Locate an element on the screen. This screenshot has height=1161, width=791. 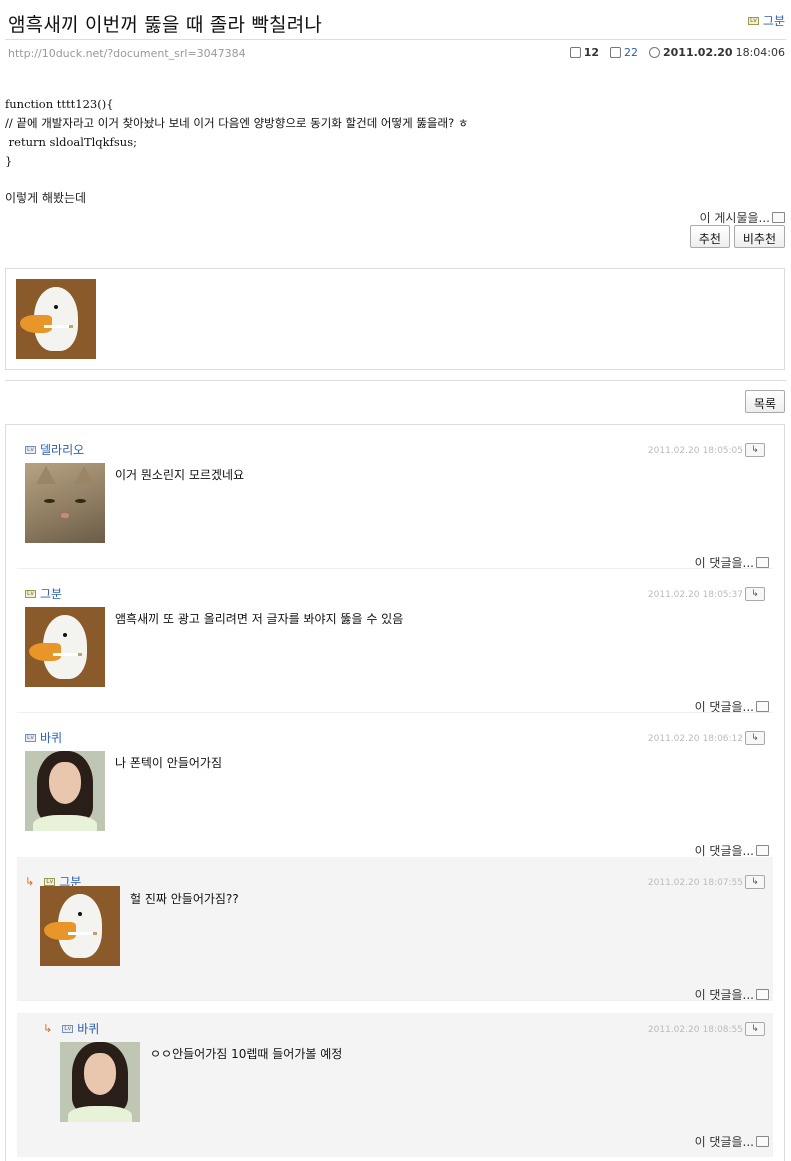
comment-text: 헐 진짜 안들어가짐?? is located at coordinates (184, 899).